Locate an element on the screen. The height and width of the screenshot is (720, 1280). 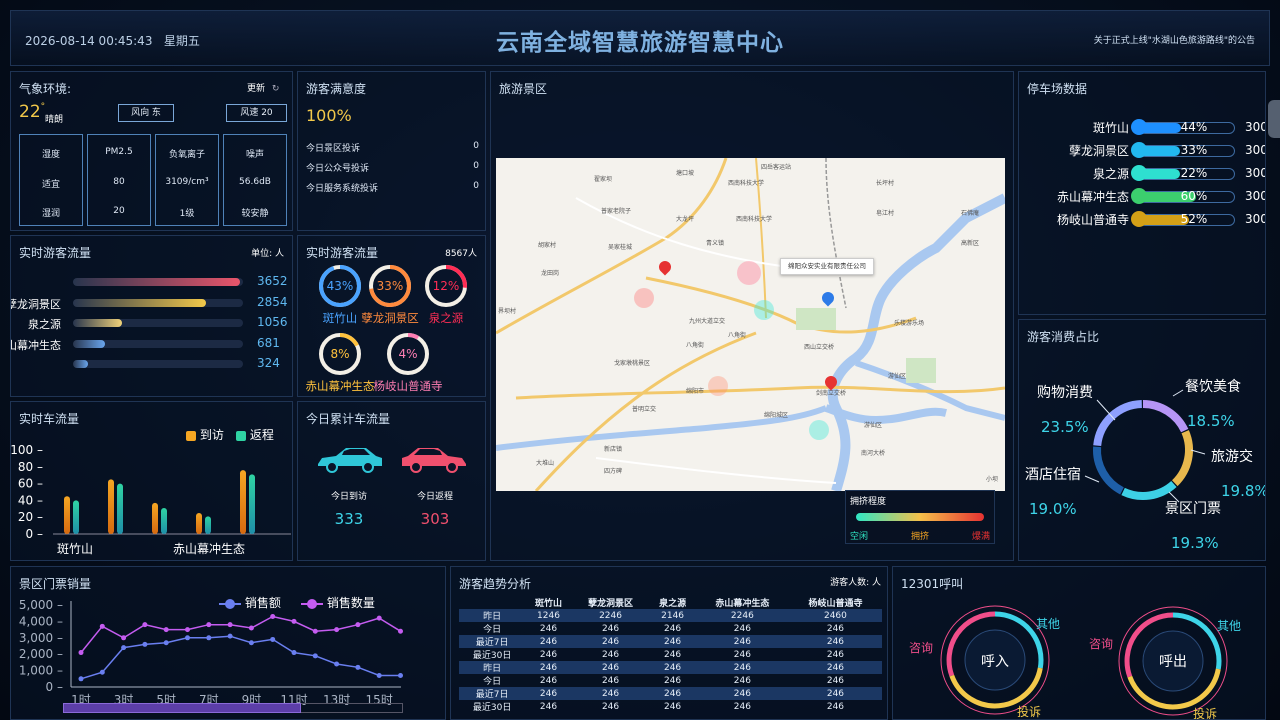
trend-cell: 2460 is located at coordinates (835, 615).